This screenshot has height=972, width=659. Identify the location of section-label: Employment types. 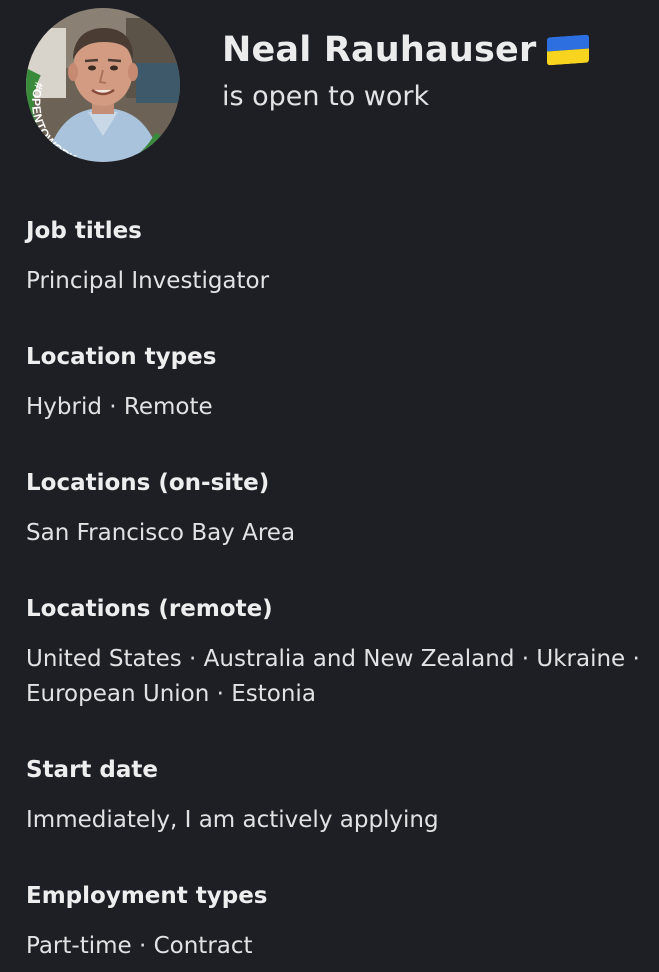
(147, 896).